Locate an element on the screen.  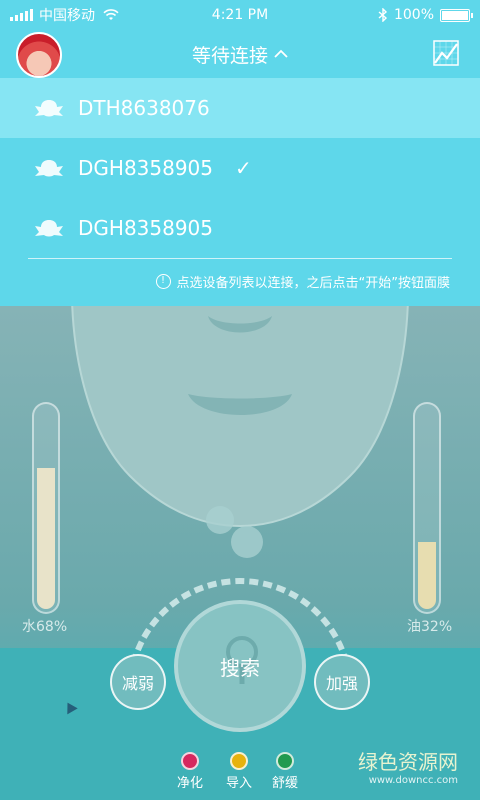
watermark-sub: www.downcc.com is located at coordinates (413, 780).